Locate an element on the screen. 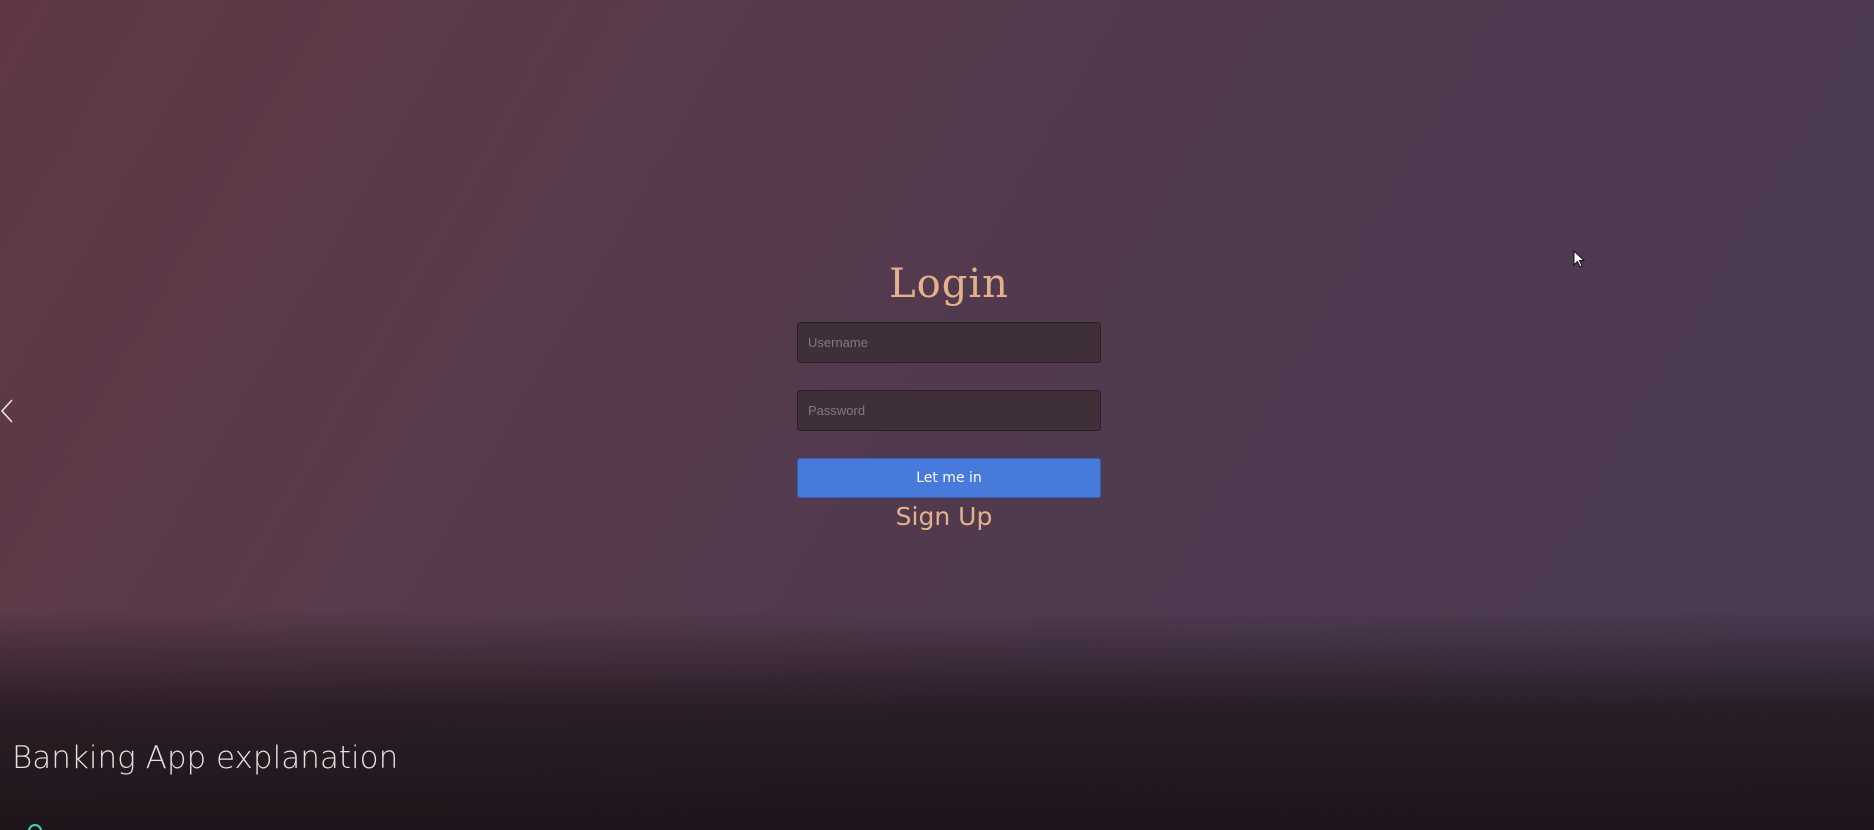 The height and width of the screenshot is (830, 1874). login-title: Login is located at coordinates (949, 284).